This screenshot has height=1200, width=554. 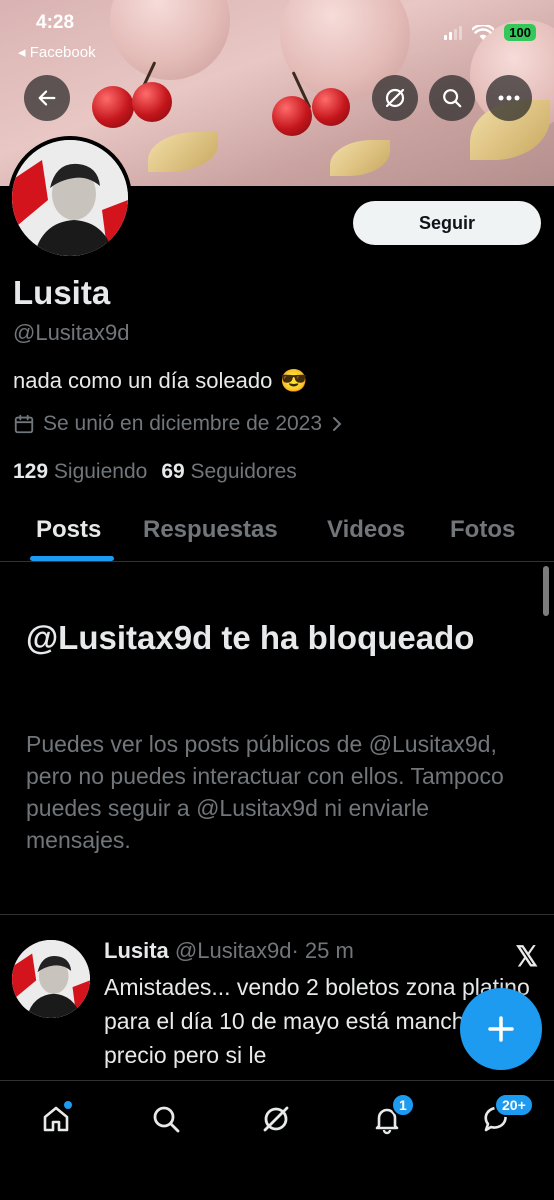 I want to click on nav-grok, so click(x=276, y=1119).